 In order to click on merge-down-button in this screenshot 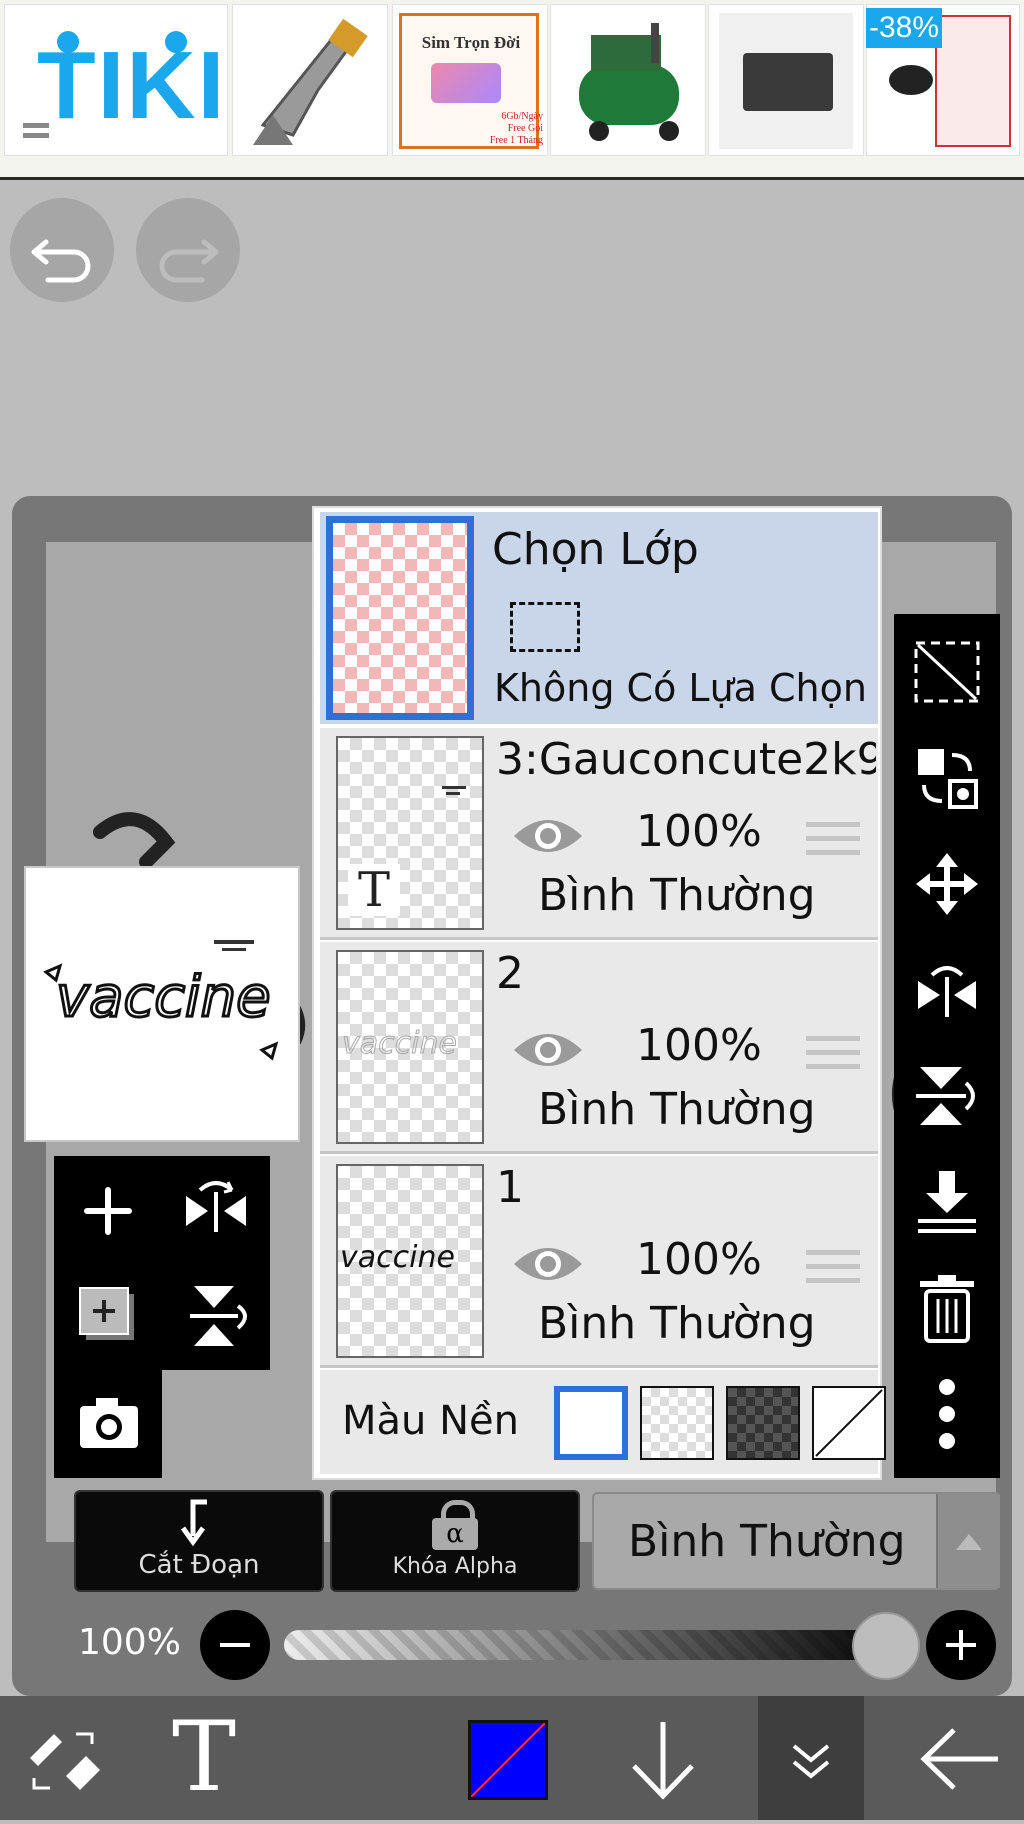, I will do `click(947, 1202)`.